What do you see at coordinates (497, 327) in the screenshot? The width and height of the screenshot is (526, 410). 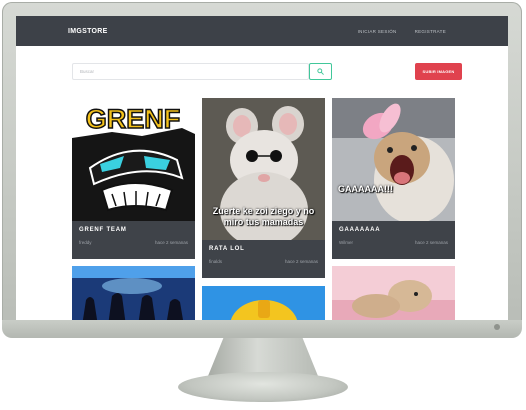 I see `power-indicator` at bounding box center [497, 327].